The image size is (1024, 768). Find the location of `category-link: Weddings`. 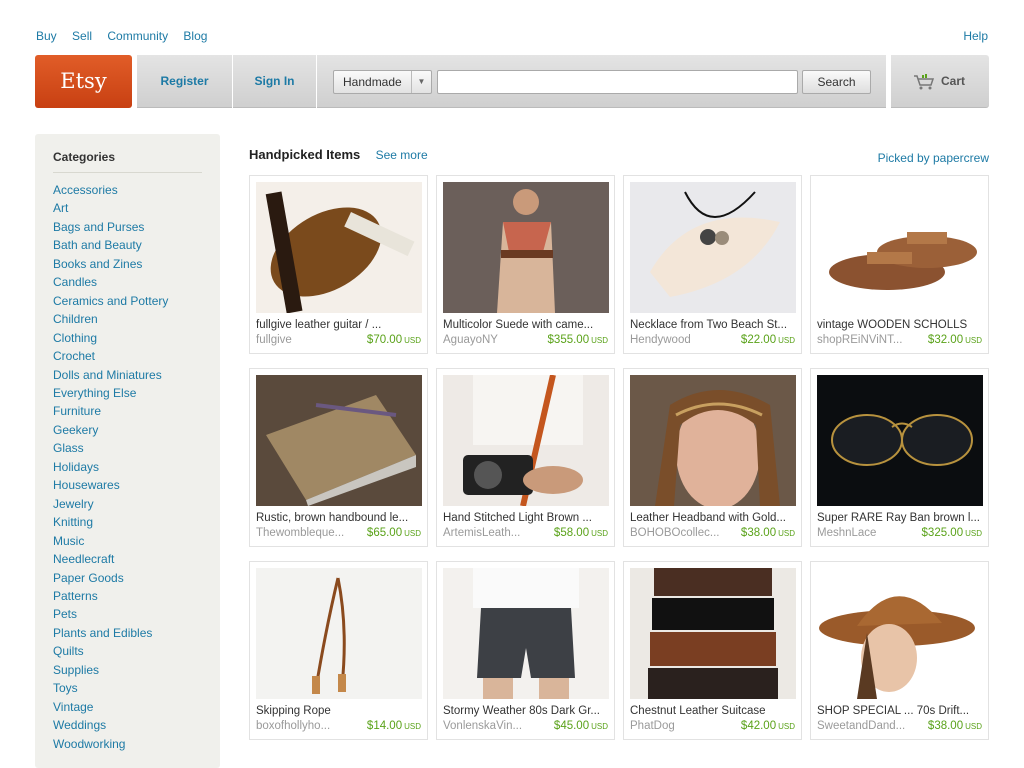

category-link: Weddings is located at coordinates (127, 725).